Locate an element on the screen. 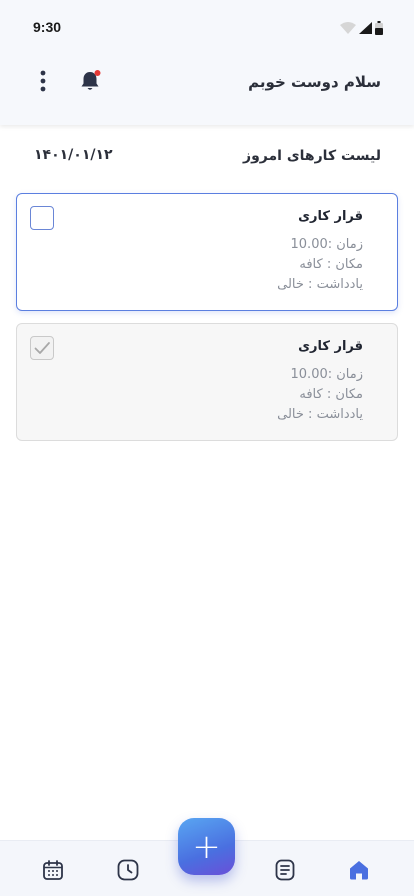 Image resolution: width=414 pixels, height=896 pixels. home-icon is located at coordinates (359, 870).